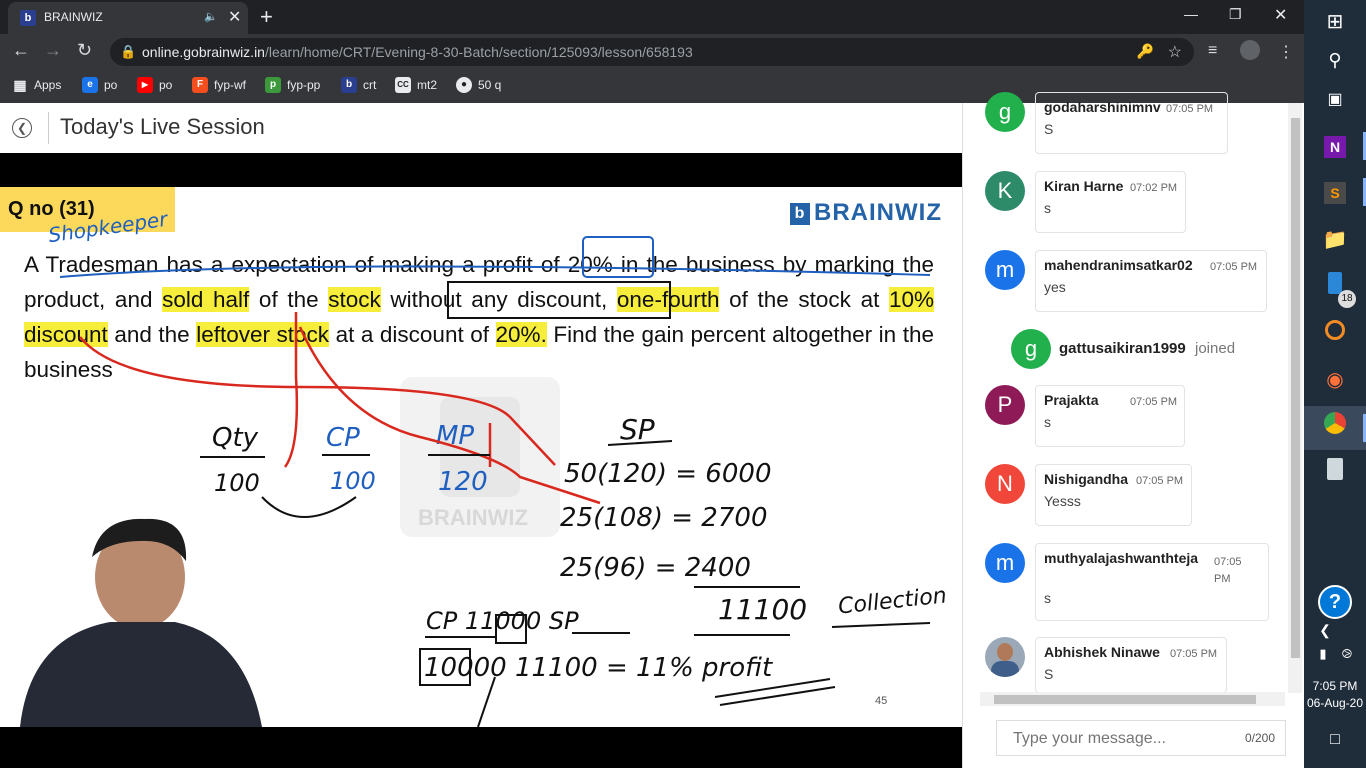  Describe the element at coordinates (1131, 123) in the screenshot. I see `message-bubble: godaharshinimnv 07:05 PM S` at that location.